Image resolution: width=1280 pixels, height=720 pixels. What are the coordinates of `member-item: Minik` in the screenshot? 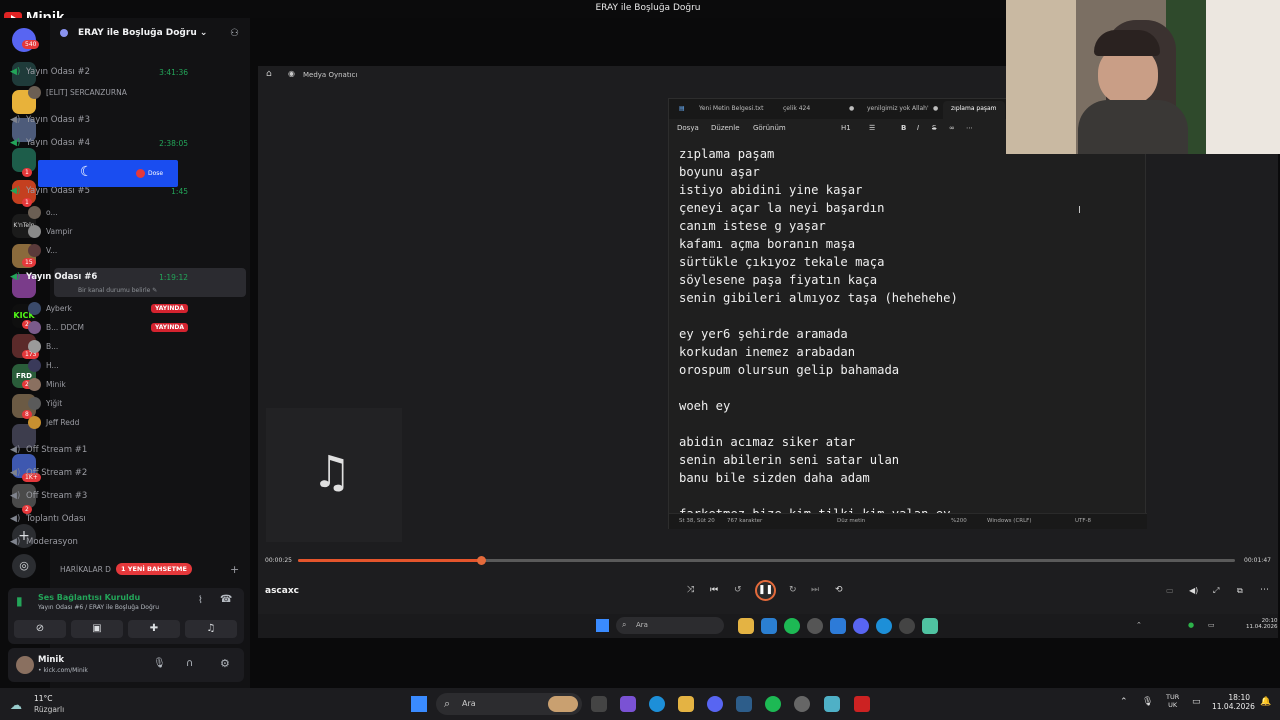 It's located at (112, 384).